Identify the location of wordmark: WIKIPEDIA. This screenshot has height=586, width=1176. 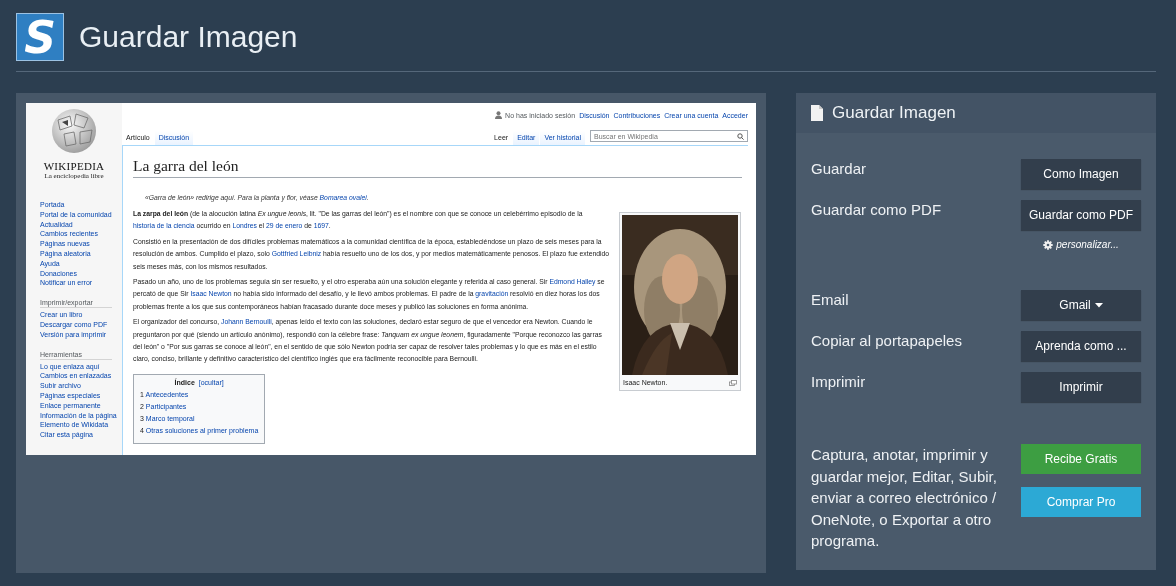
(74, 166).